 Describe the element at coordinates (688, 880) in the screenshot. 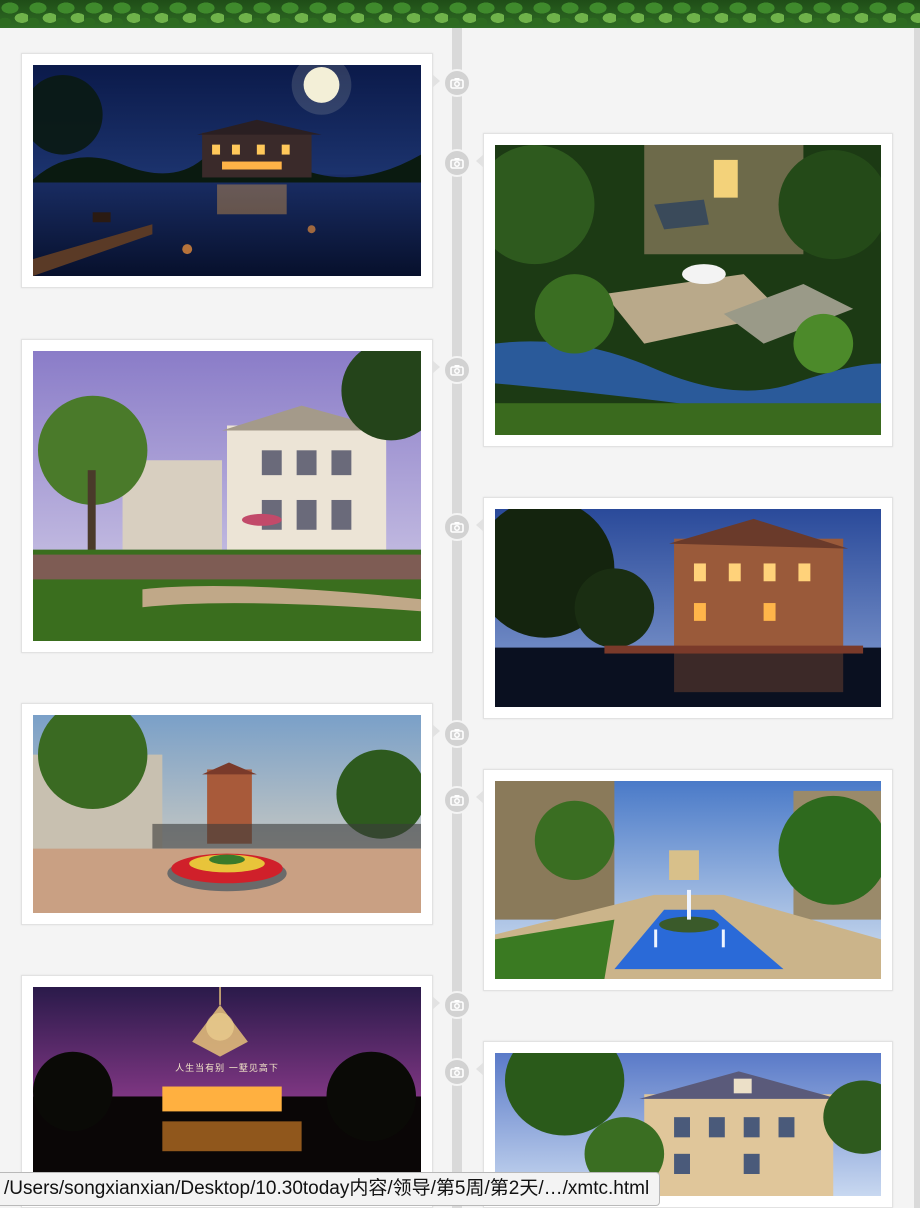

I see `fountain-photo` at that location.